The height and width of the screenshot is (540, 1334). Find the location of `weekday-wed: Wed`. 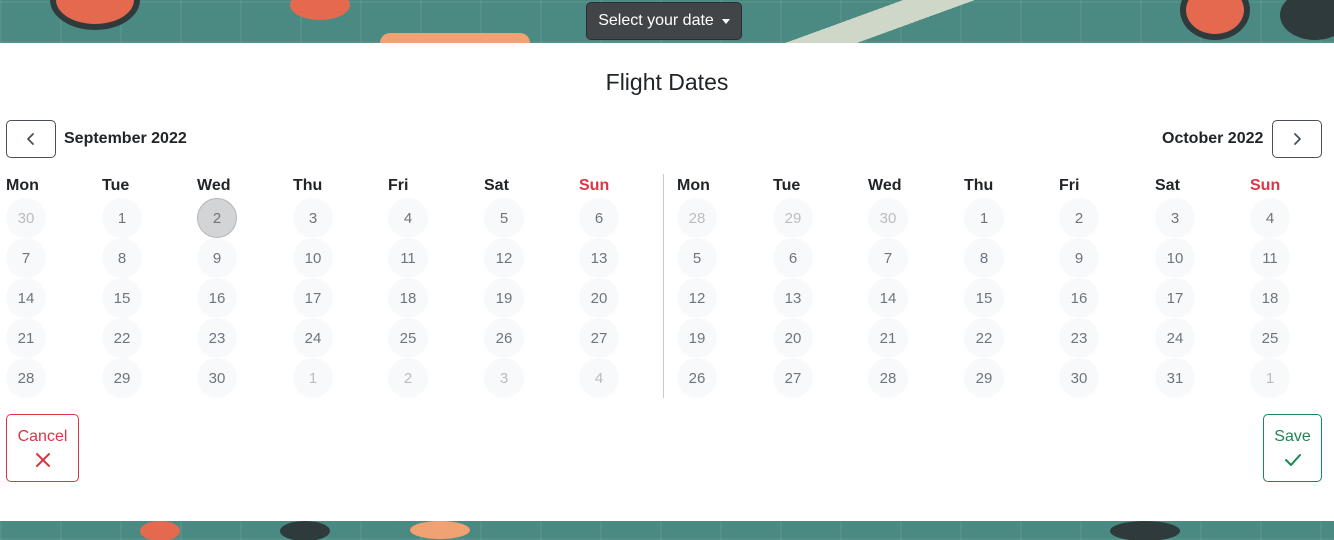

weekday-wed: Wed is located at coordinates (214, 185).